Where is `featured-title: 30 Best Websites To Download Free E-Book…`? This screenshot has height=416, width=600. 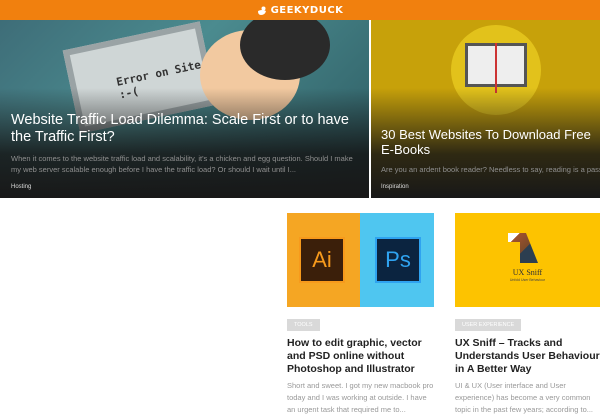 featured-title: 30 Best Websites To Download Free E-Book… is located at coordinates (490, 142).